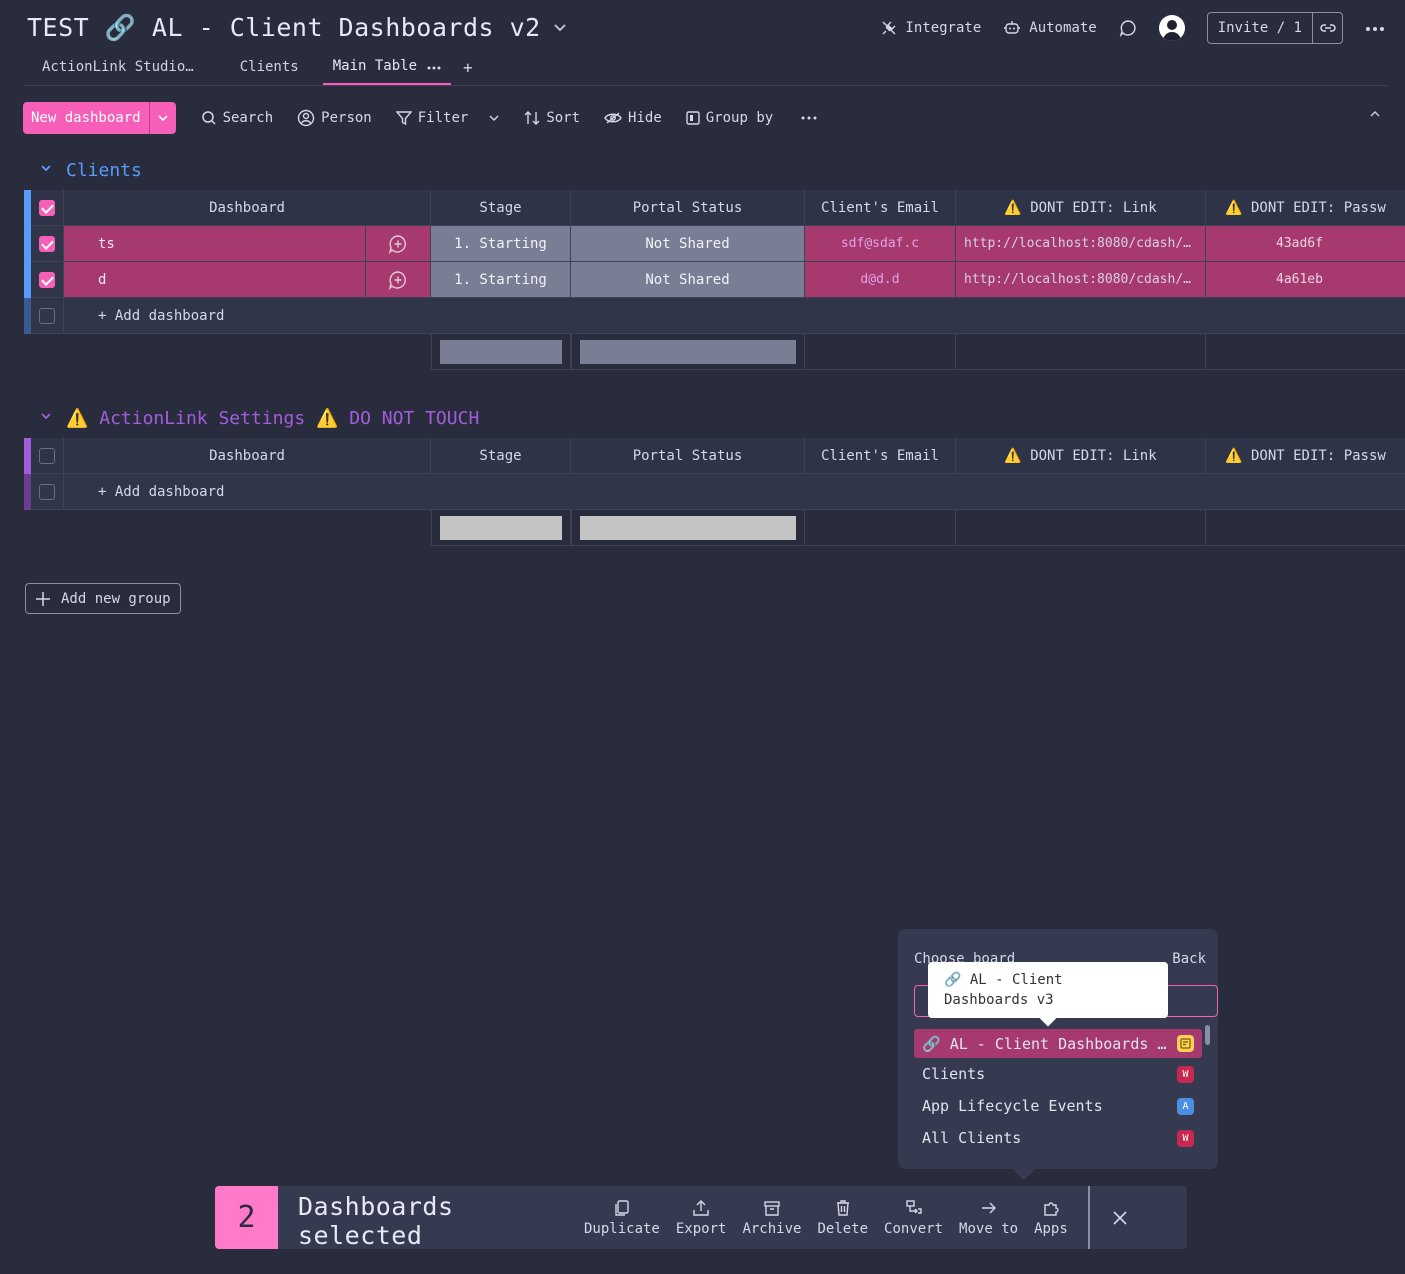 This screenshot has height=1274, width=1405. I want to click on group-title: Clients, so click(104, 170).